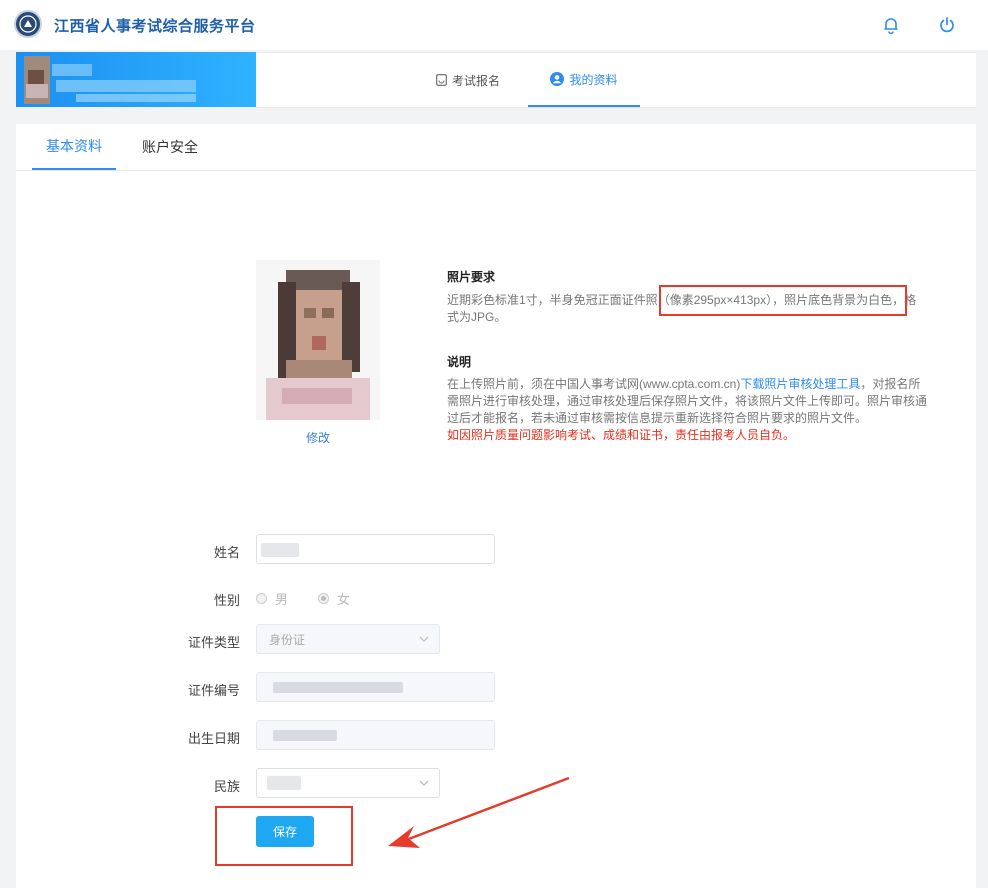  I want to click on chevron-down-icon, so click(424, 639).